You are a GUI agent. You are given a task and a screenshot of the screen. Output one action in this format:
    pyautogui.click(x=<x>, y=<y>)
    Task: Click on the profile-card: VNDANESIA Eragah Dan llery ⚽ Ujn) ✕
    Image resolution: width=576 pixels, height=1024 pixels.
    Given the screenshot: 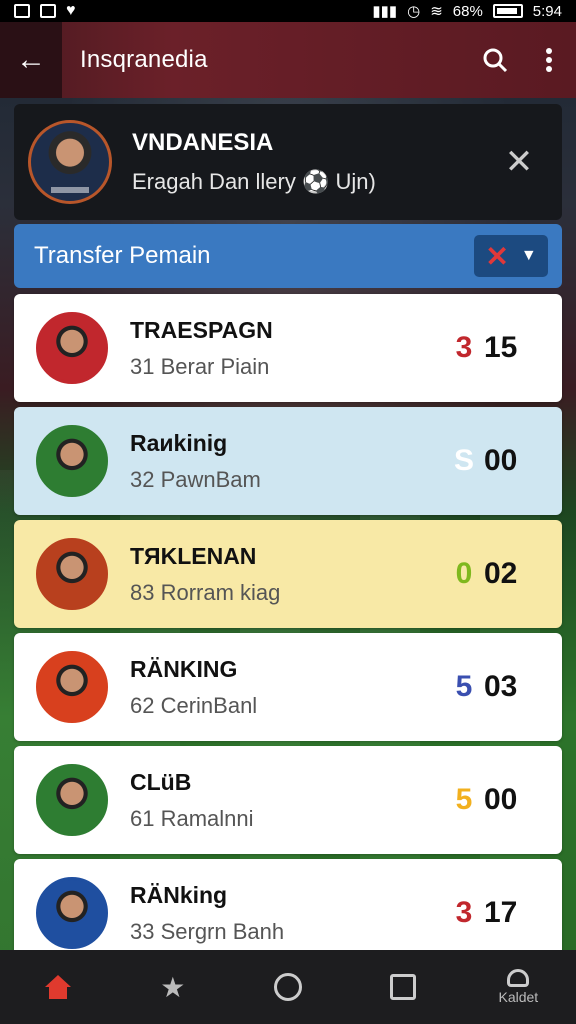 What is the action you would take?
    pyautogui.click(x=288, y=162)
    